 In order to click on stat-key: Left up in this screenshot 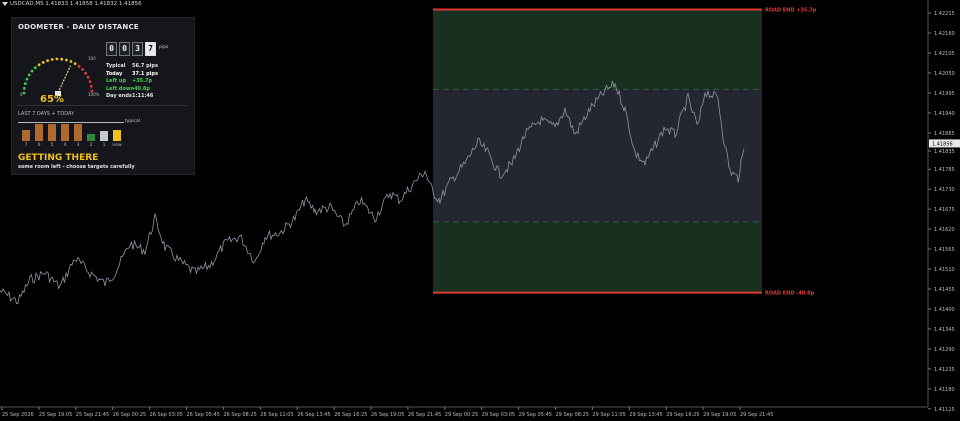, I will do `click(116, 81)`.